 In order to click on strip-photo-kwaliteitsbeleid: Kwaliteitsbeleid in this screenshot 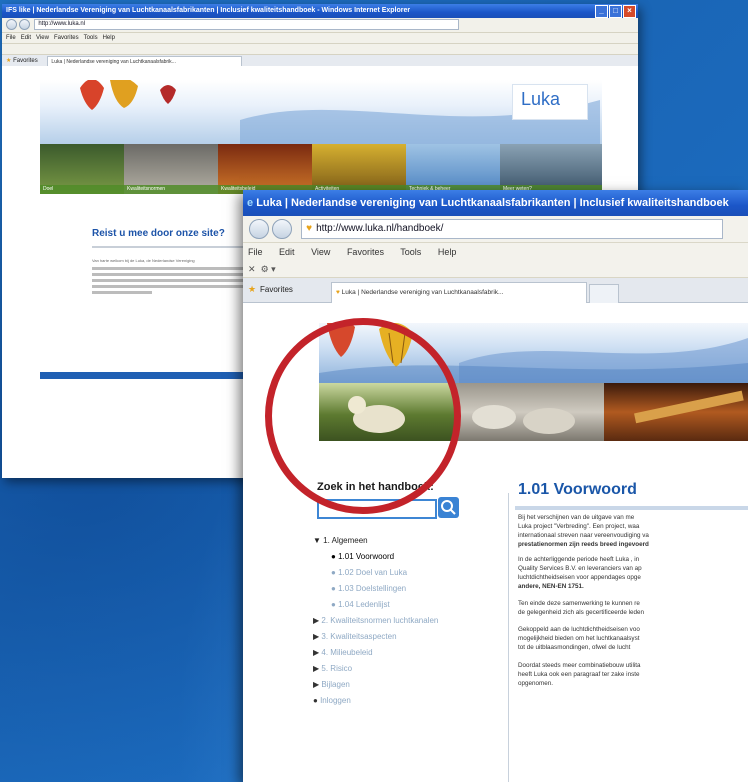, I will do `click(265, 169)`.